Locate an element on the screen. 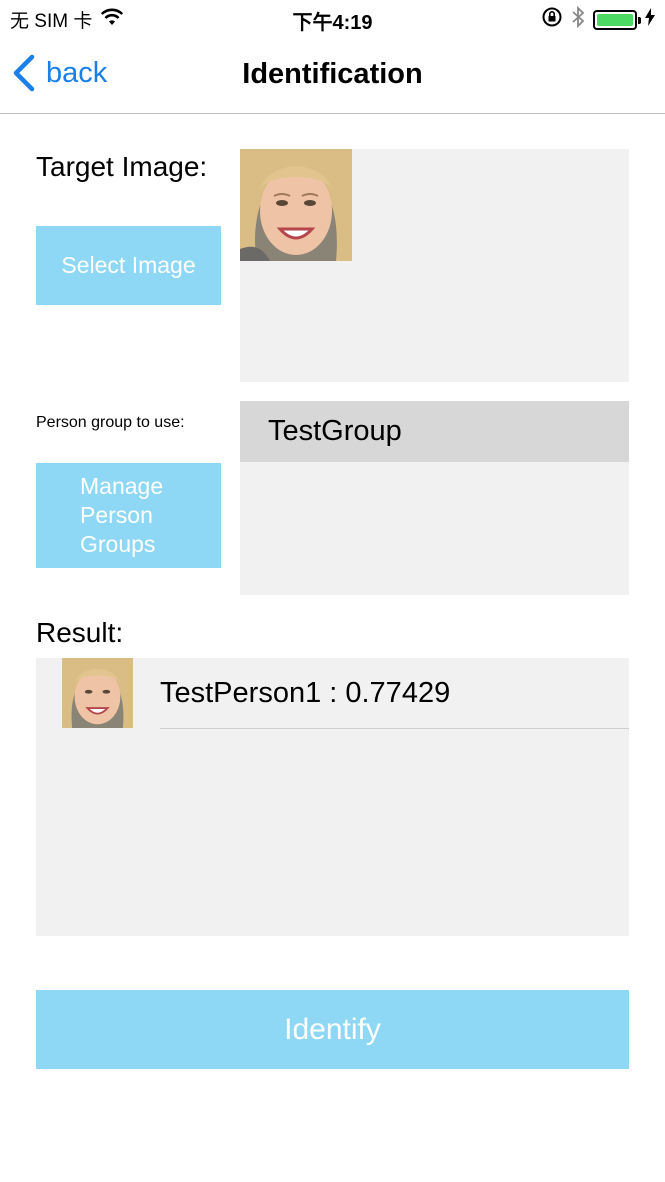 This screenshot has width=665, height=1182. identify-button: Identify is located at coordinates (332, 1029).